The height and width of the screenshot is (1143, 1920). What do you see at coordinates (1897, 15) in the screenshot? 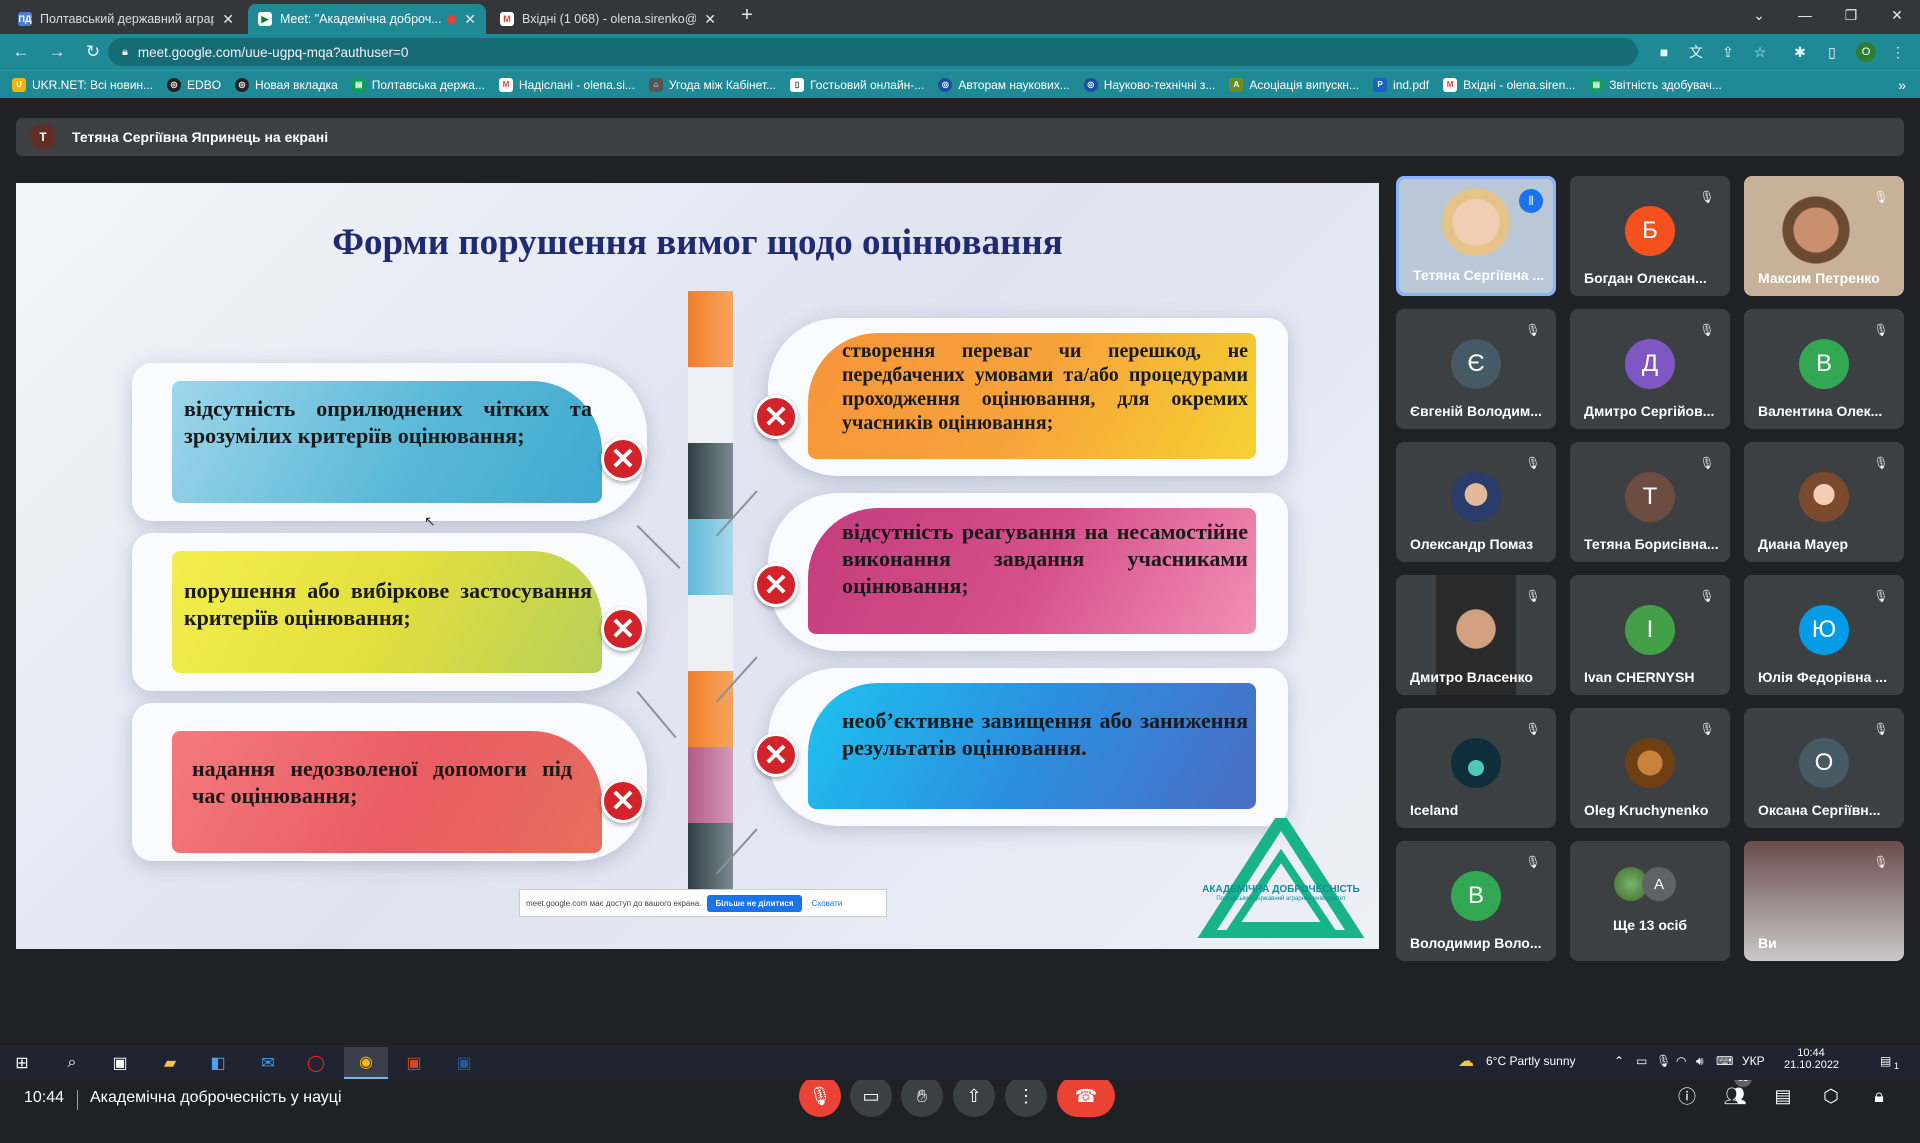
I see `close-window-icon: ✕` at bounding box center [1897, 15].